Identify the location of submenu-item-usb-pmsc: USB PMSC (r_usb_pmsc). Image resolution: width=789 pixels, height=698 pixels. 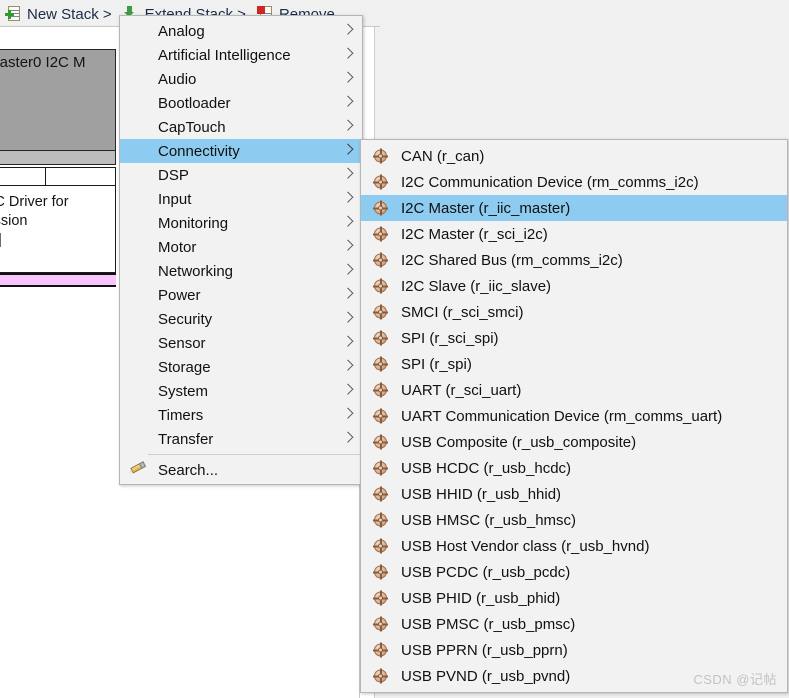
(574, 624).